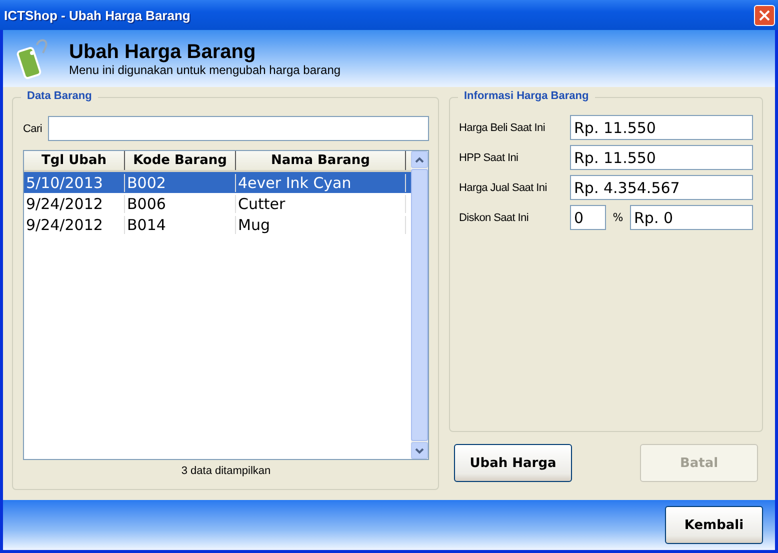  I want to click on table-row: 9/24/2012 B014 Mug, so click(217, 224).